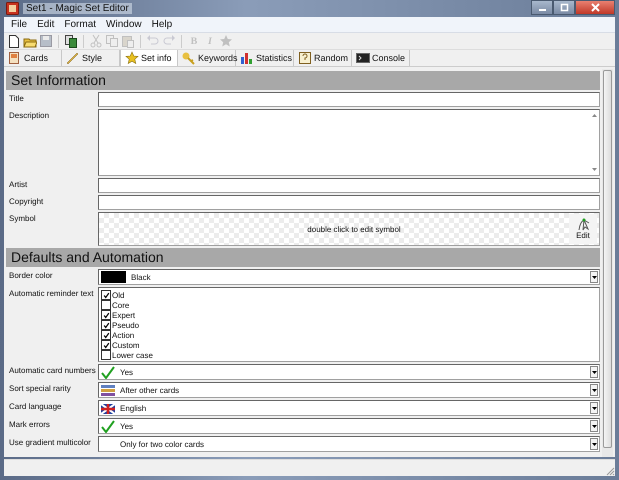 The height and width of the screenshot is (480, 619). Describe the element at coordinates (71, 41) in the screenshot. I see `toolbar-button` at that location.